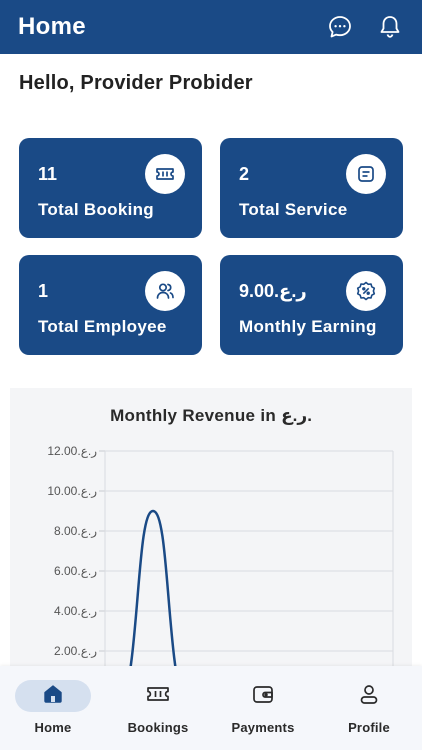  I want to click on stat-card-monthly-earning: 9.00.ر.ع Monthly Earning, so click(311, 305).